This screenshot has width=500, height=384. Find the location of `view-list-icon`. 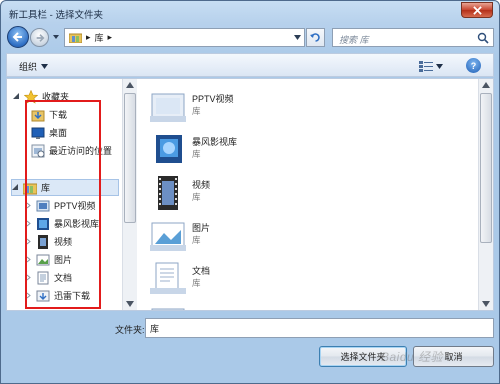

view-list-icon is located at coordinates (426, 66).